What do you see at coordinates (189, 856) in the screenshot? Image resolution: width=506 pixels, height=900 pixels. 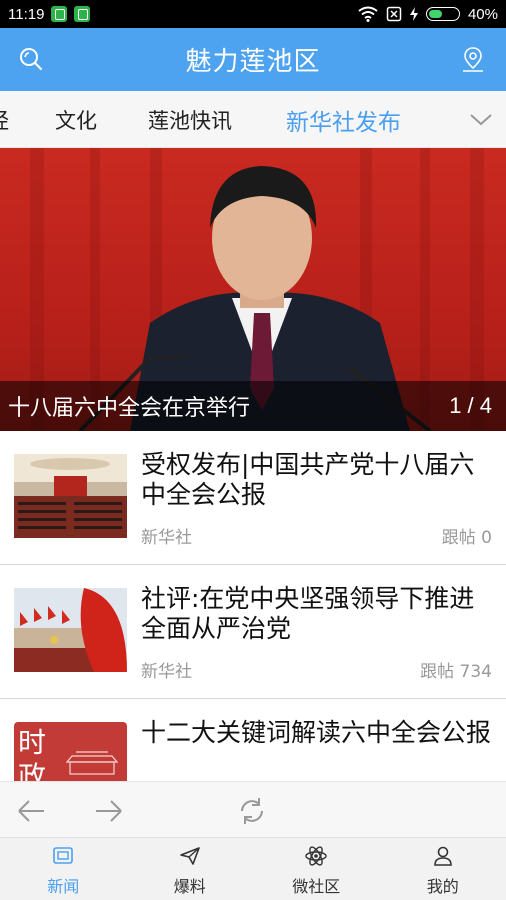 I see `send-icon` at bounding box center [189, 856].